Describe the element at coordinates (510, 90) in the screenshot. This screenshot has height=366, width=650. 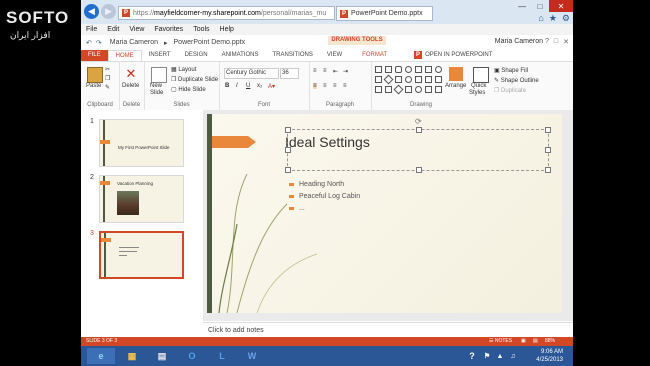
I see `duplicate-shape-button: ❐ Duplicate` at that location.